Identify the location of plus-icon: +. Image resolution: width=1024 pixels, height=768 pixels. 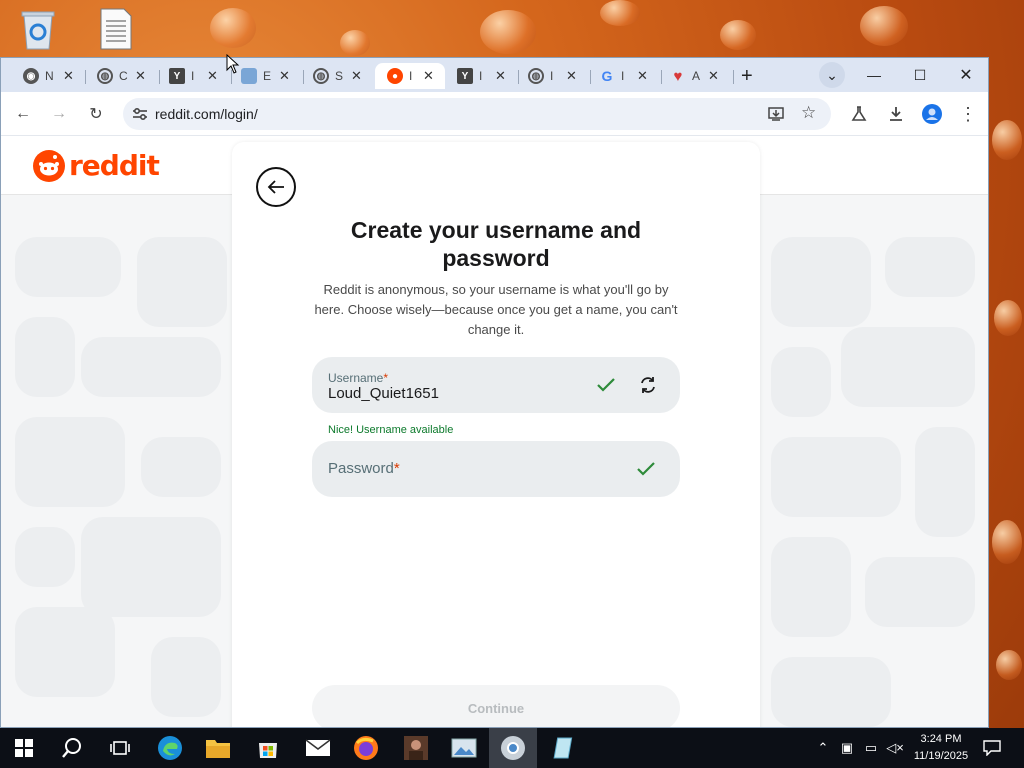
(747, 75).